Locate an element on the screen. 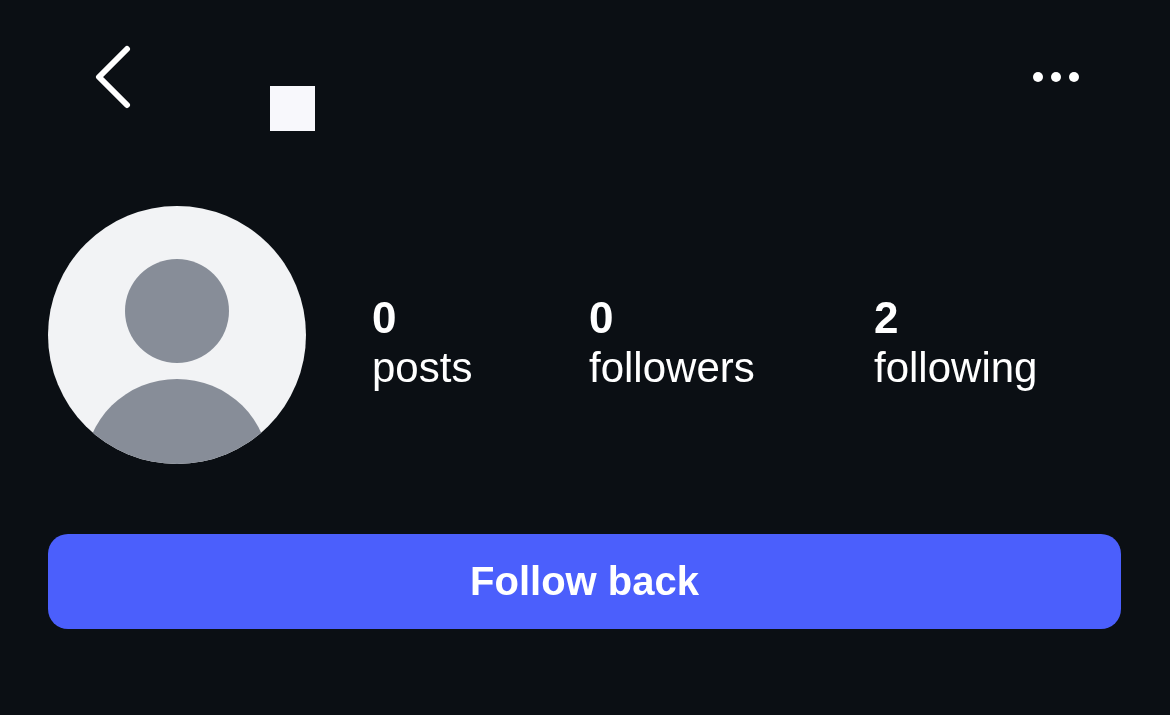  stat-label: followers is located at coordinates (672, 368).